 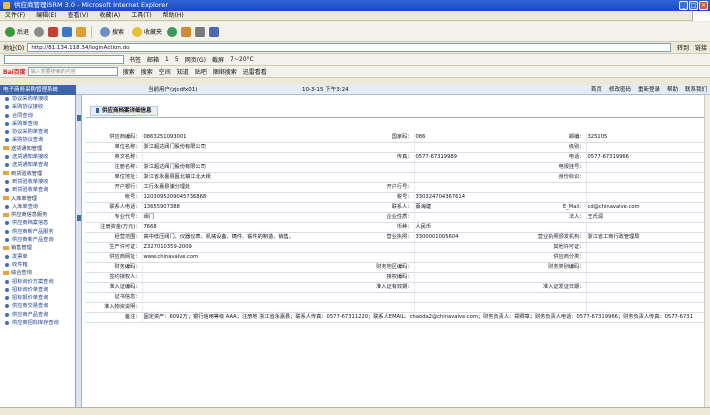 What do you see at coordinates (200, 31) in the screenshot?
I see `print-icon` at bounding box center [200, 31].